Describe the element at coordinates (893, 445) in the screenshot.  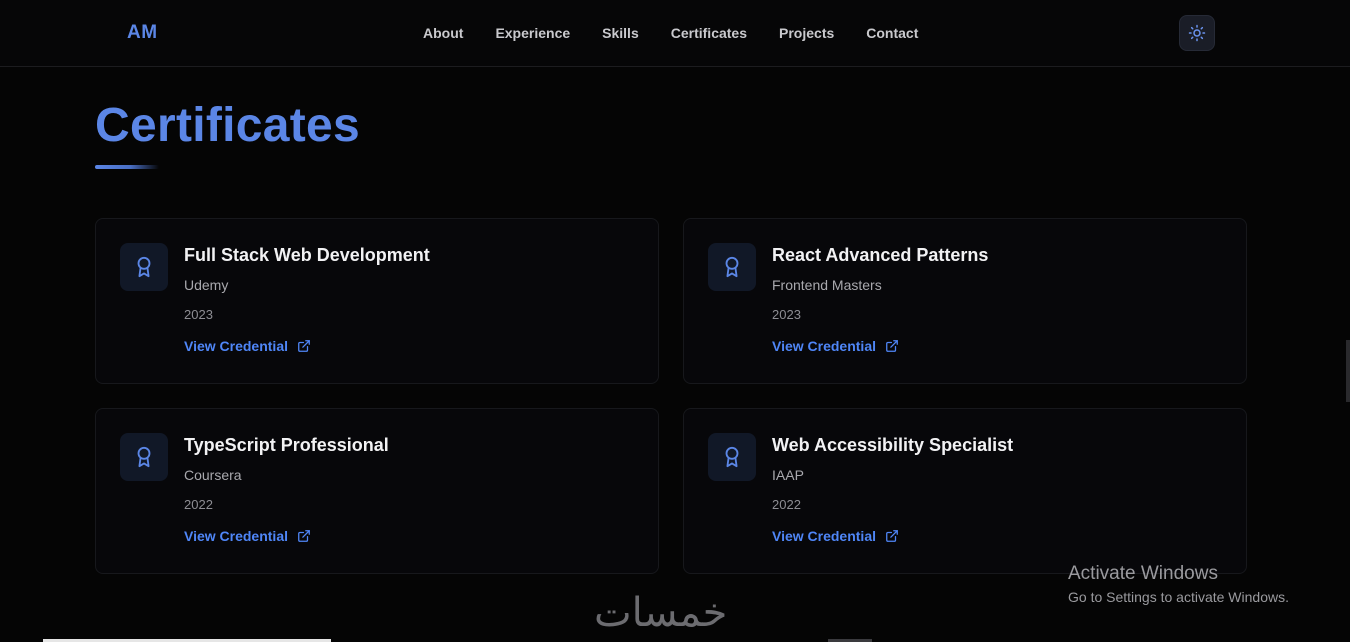
I see `certificate-title: Web Accessibility Specialist` at that location.